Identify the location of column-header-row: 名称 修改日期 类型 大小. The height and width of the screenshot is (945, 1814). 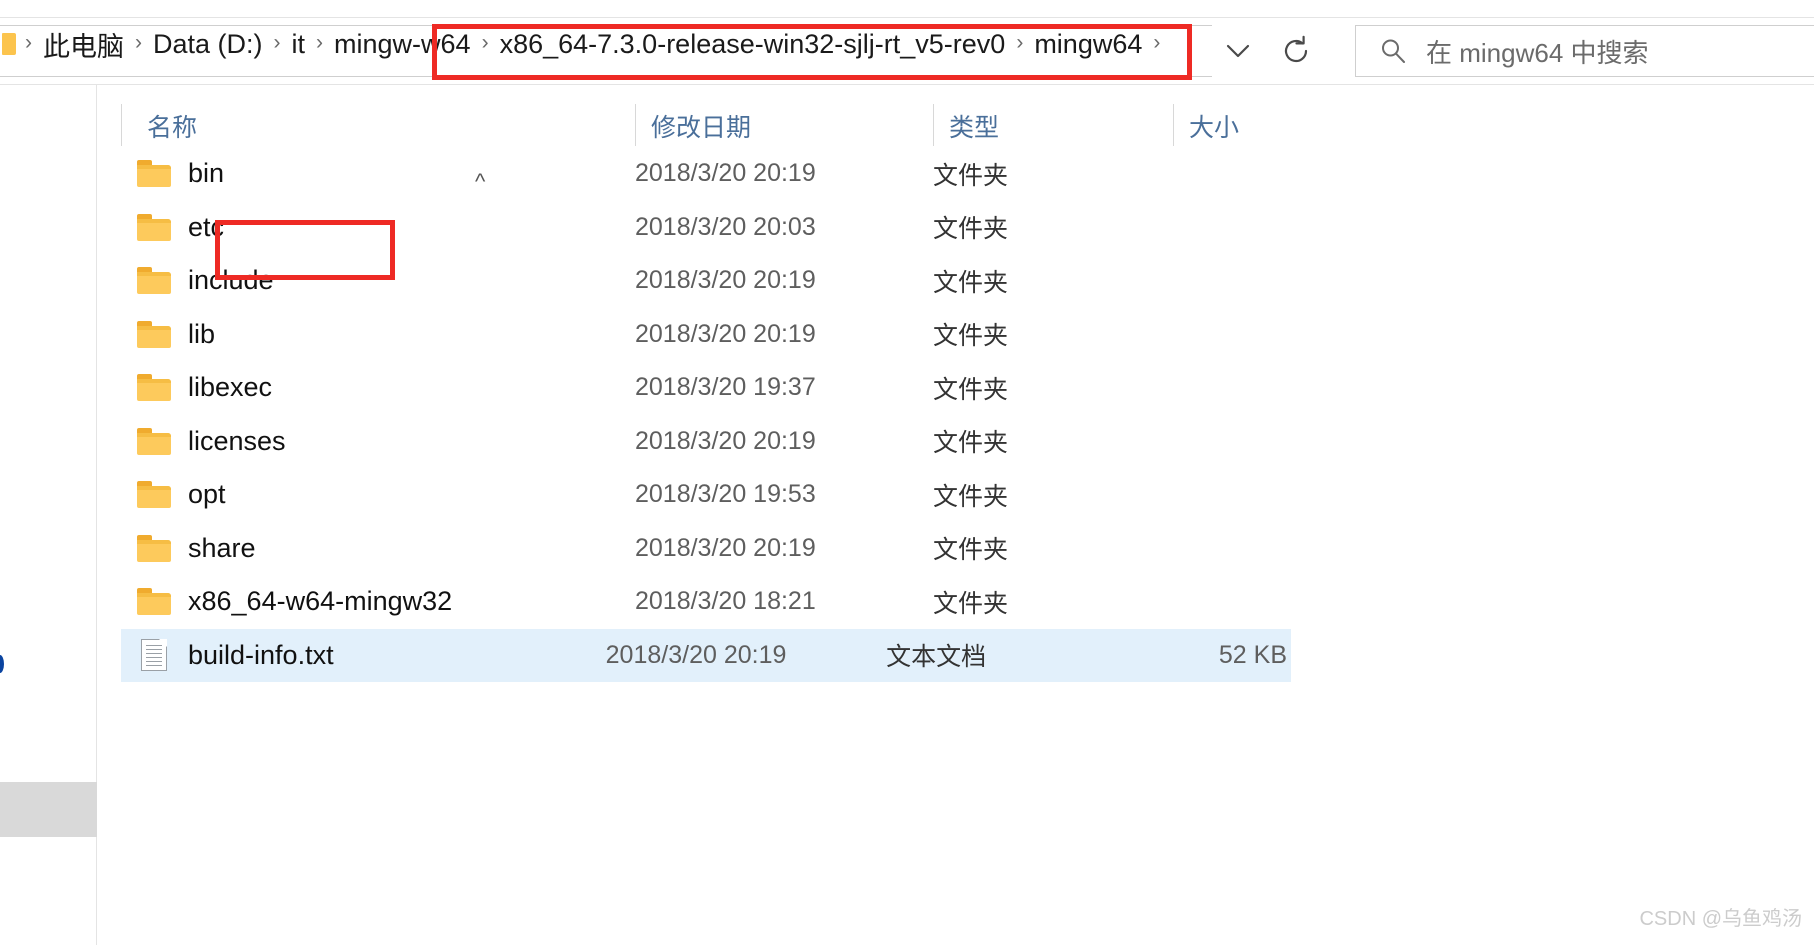
(967, 123).